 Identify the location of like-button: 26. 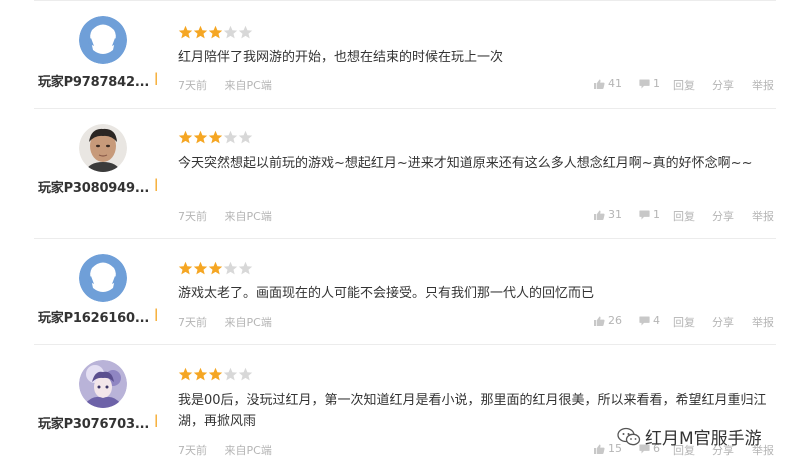
(608, 320).